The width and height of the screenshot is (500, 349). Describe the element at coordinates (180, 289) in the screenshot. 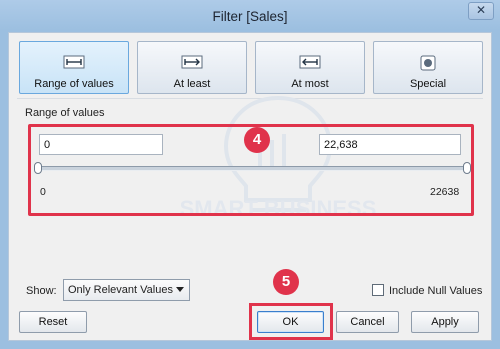

I see `chevron-down-icon` at that location.